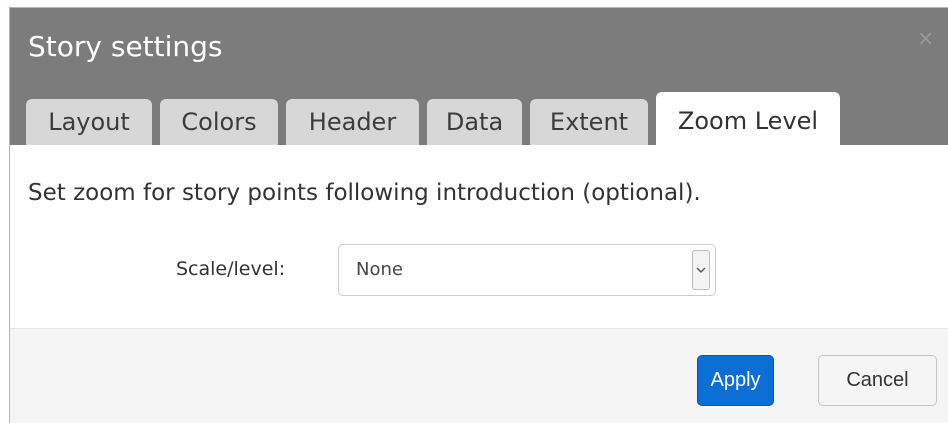  What do you see at coordinates (735, 380) in the screenshot?
I see `apply-button: Apply` at bounding box center [735, 380].